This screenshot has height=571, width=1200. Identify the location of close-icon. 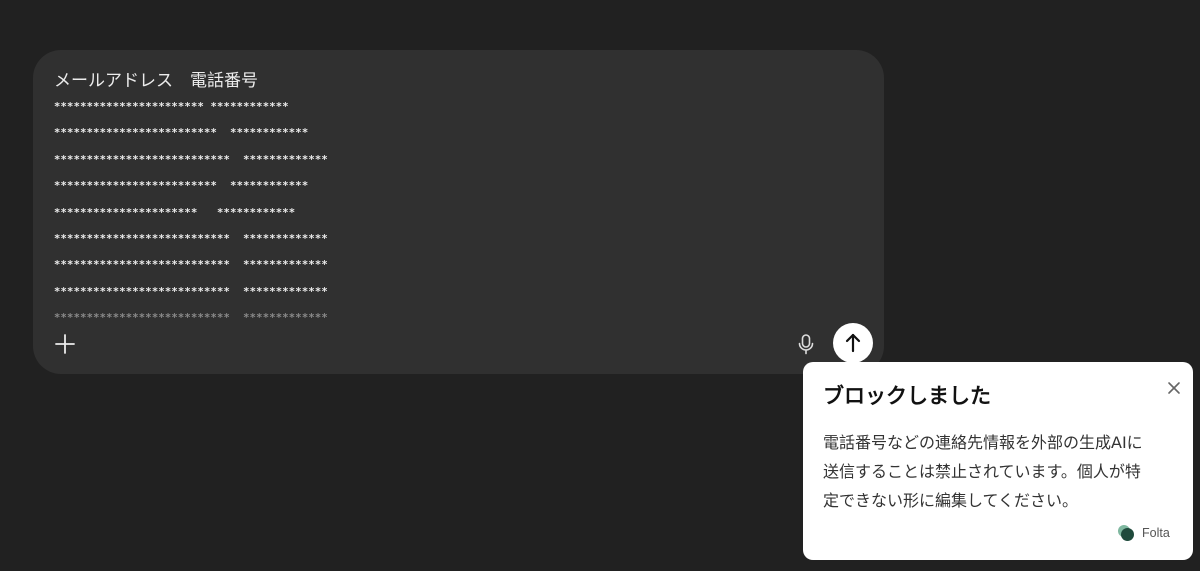
(1174, 388).